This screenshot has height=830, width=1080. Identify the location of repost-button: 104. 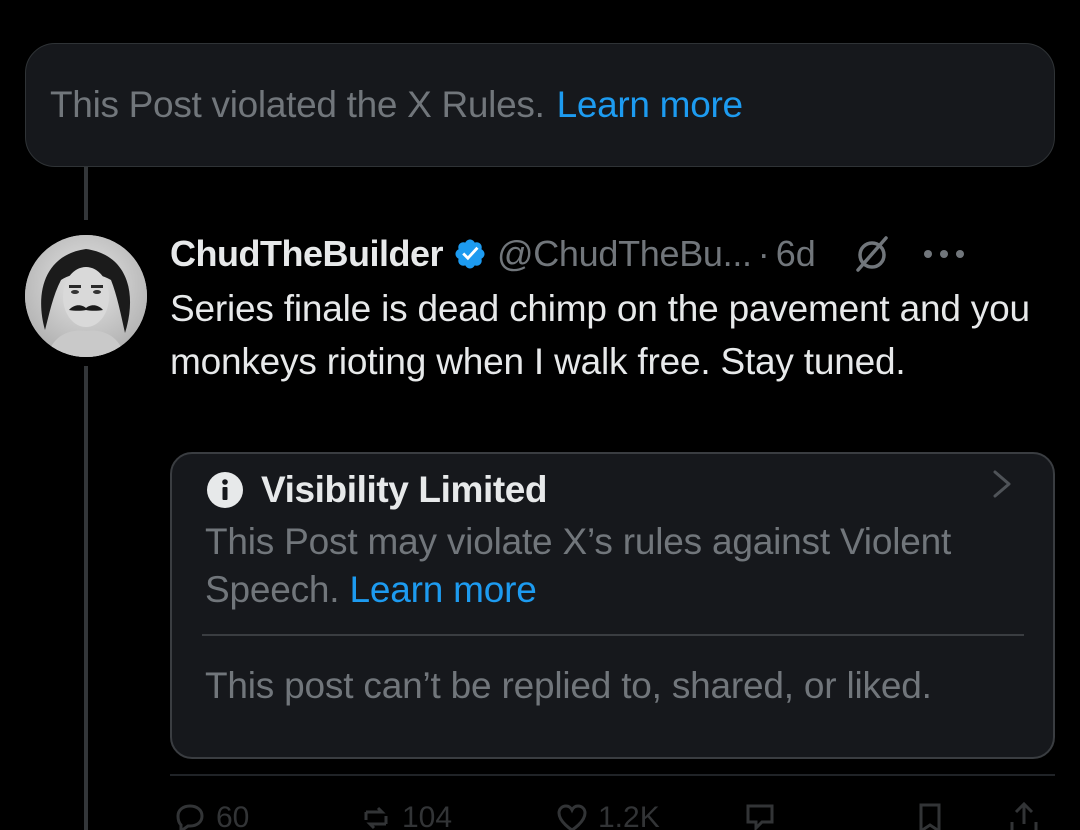
(405, 815).